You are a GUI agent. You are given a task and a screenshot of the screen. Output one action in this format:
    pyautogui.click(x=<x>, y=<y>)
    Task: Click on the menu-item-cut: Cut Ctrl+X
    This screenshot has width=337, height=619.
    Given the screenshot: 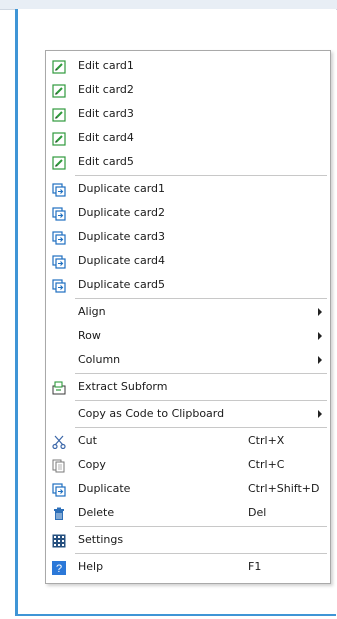 What is the action you would take?
    pyautogui.click(x=188, y=441)
    